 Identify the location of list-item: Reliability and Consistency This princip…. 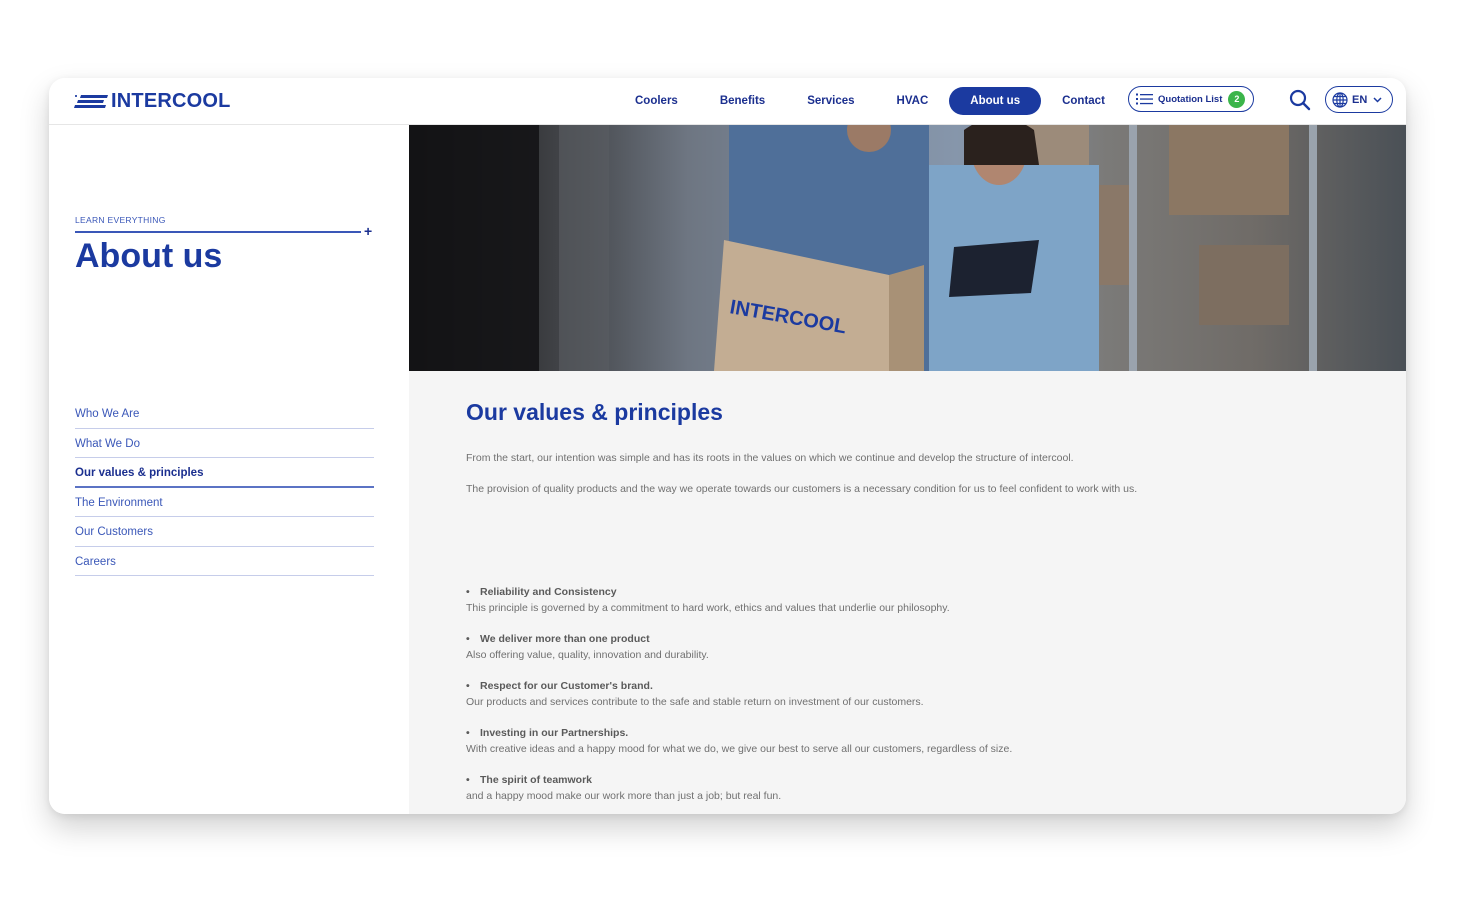
(816, 600).